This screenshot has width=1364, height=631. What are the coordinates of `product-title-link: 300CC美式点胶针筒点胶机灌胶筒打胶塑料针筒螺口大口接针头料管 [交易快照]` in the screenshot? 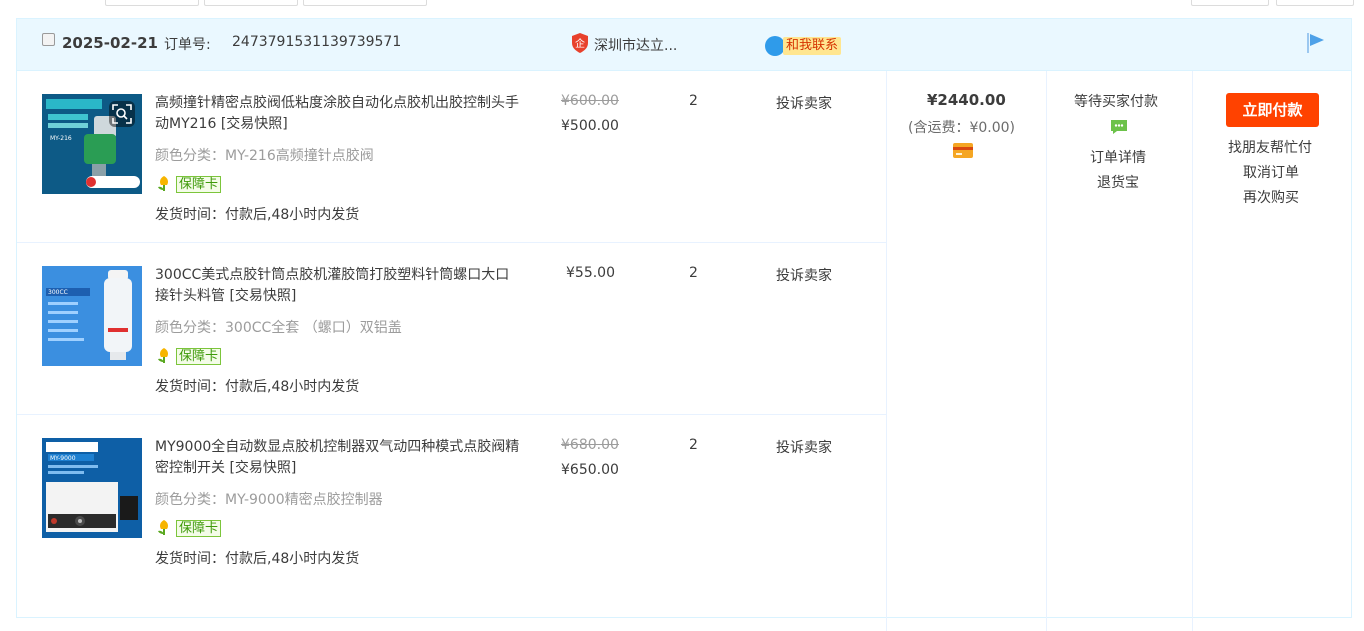 It's located at (339, 286).